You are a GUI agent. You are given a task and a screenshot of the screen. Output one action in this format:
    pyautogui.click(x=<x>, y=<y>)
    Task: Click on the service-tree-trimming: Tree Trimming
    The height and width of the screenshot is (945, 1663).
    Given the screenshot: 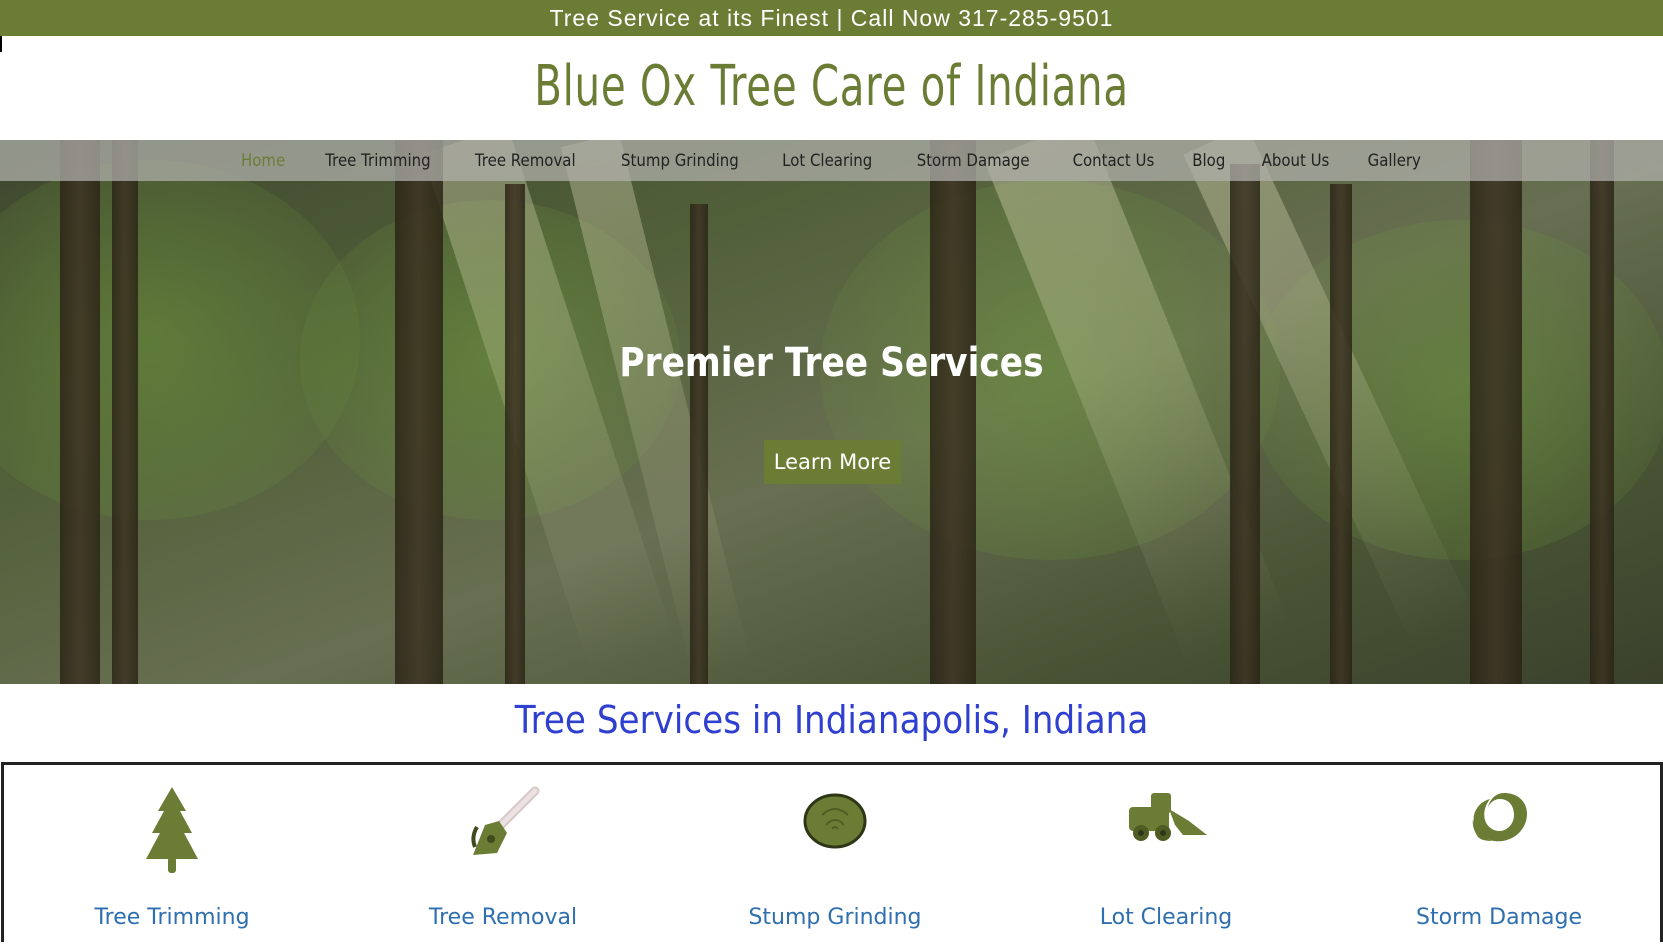 What is the action you would take?
    pyautogui.click(x=172, y=855)
    